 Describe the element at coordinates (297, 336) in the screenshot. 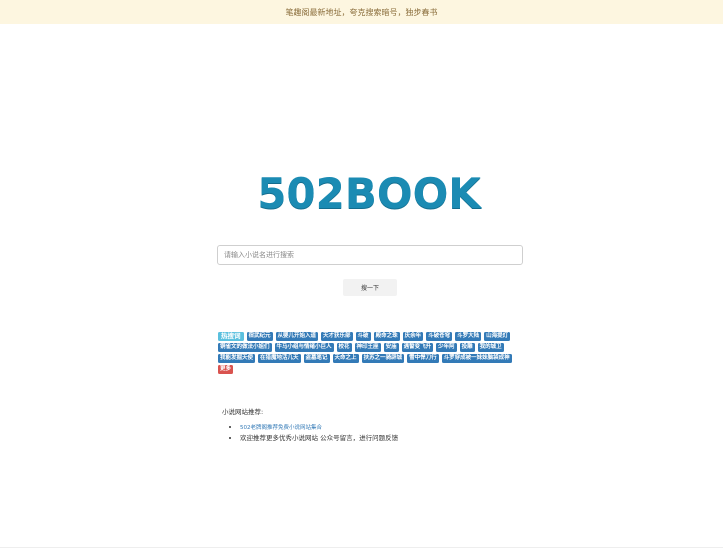

I see `hot-search-tag: 从婴儿开始入道` at that location.